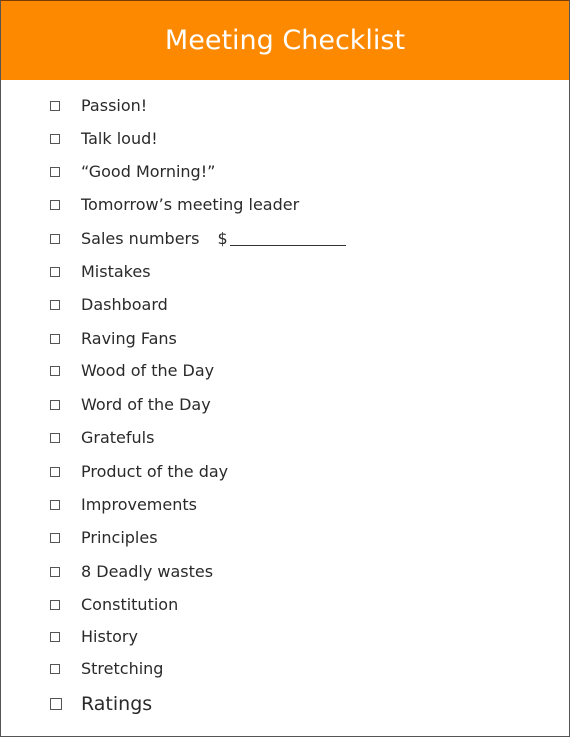 Image resolution: width=570 pixels, height=737 pixels. I want to click on checklist-item: Principles, so click(104, 537).